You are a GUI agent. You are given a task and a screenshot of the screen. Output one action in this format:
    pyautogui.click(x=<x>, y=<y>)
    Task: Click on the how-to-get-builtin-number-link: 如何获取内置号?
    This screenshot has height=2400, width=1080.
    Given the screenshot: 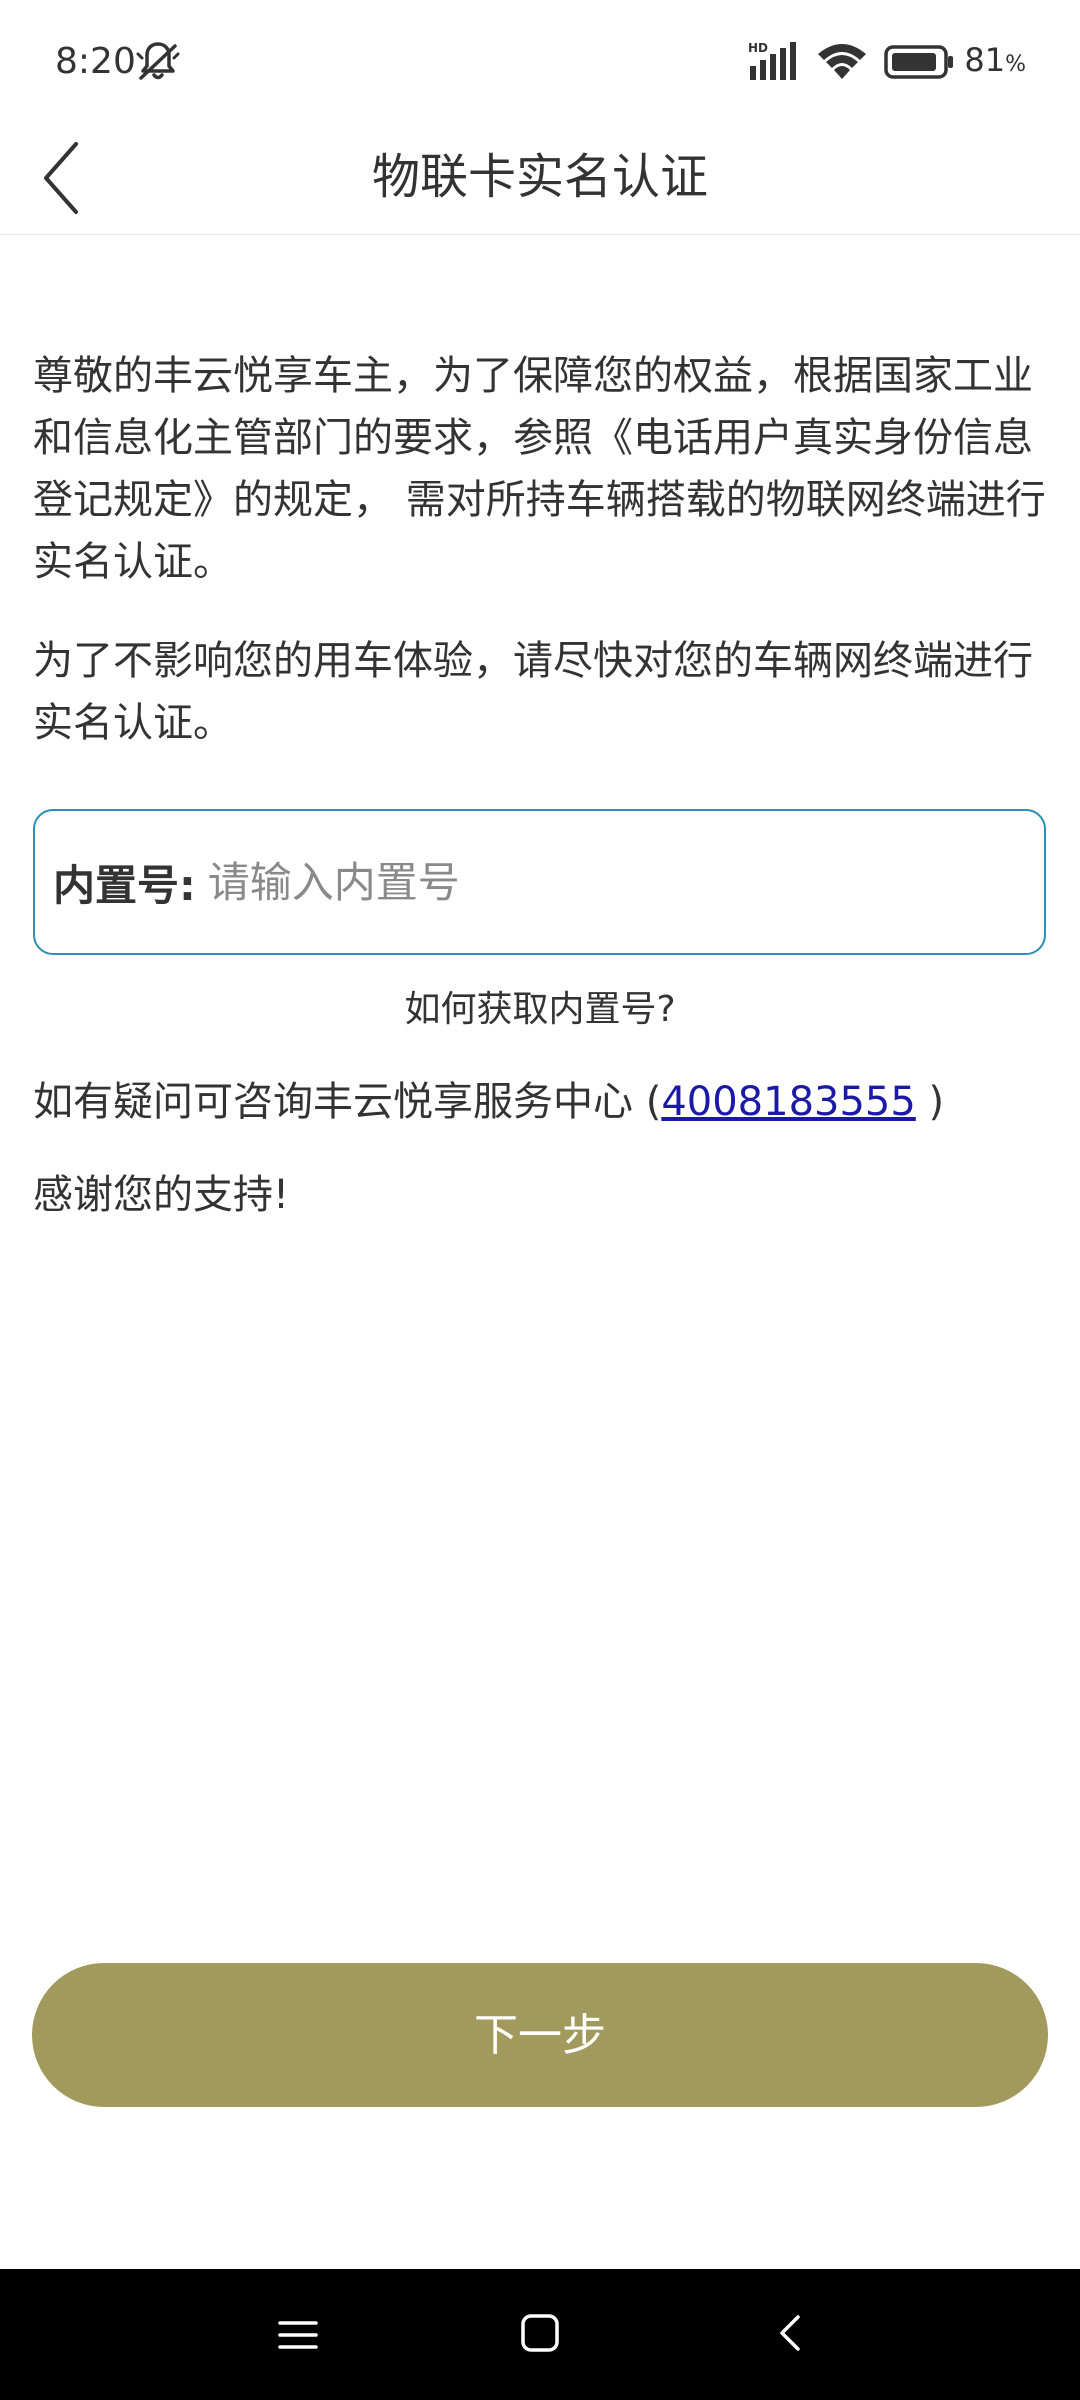 What is the action you would take?
    pyautogui.click(x=540, y=1010)
    